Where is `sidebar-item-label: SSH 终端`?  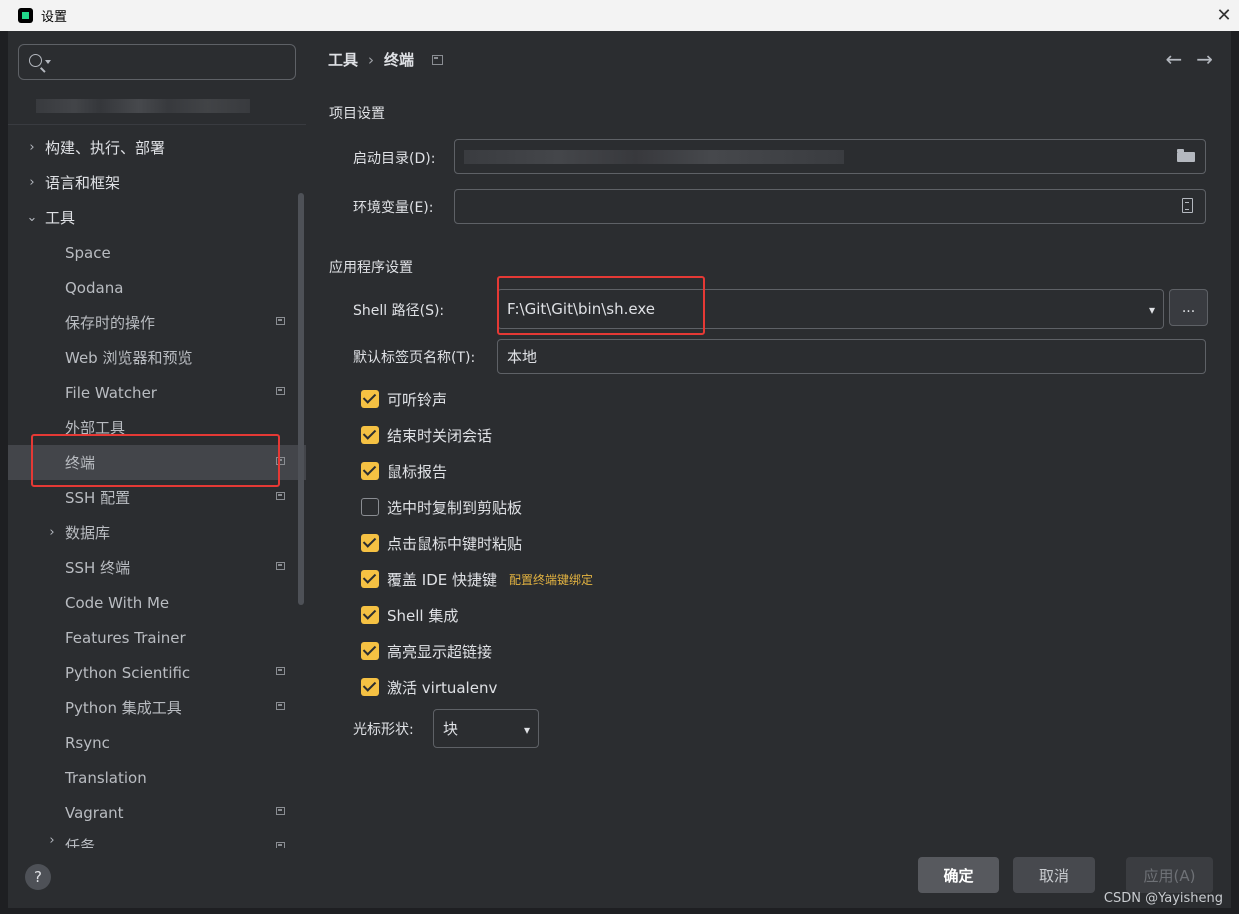
sidebar-item-label: SSH 终端 is located at coordinates (98, 568).